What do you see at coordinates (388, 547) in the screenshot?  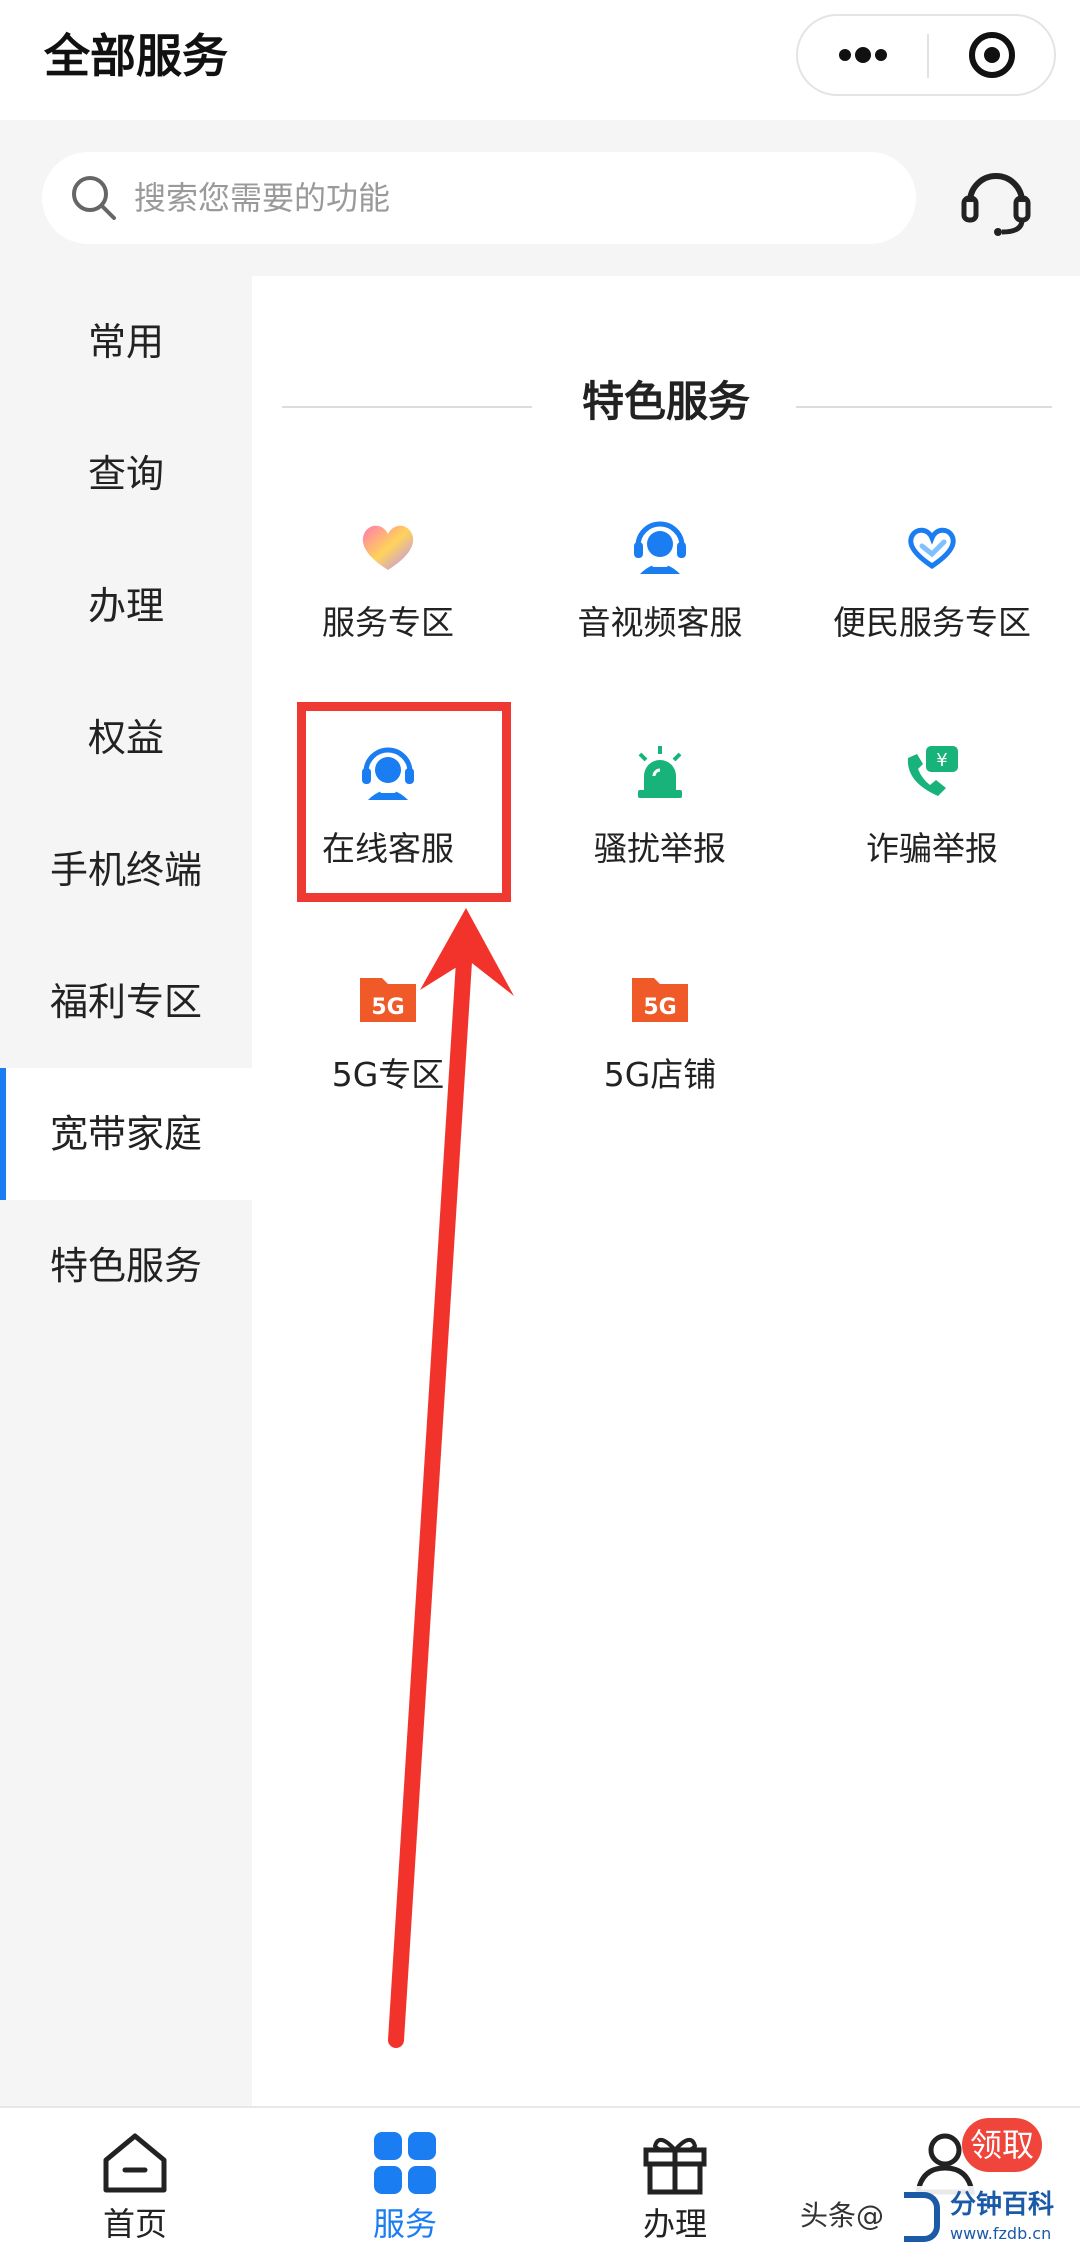 I see `heart-gradient-icon` at bounding box center [388, 547].